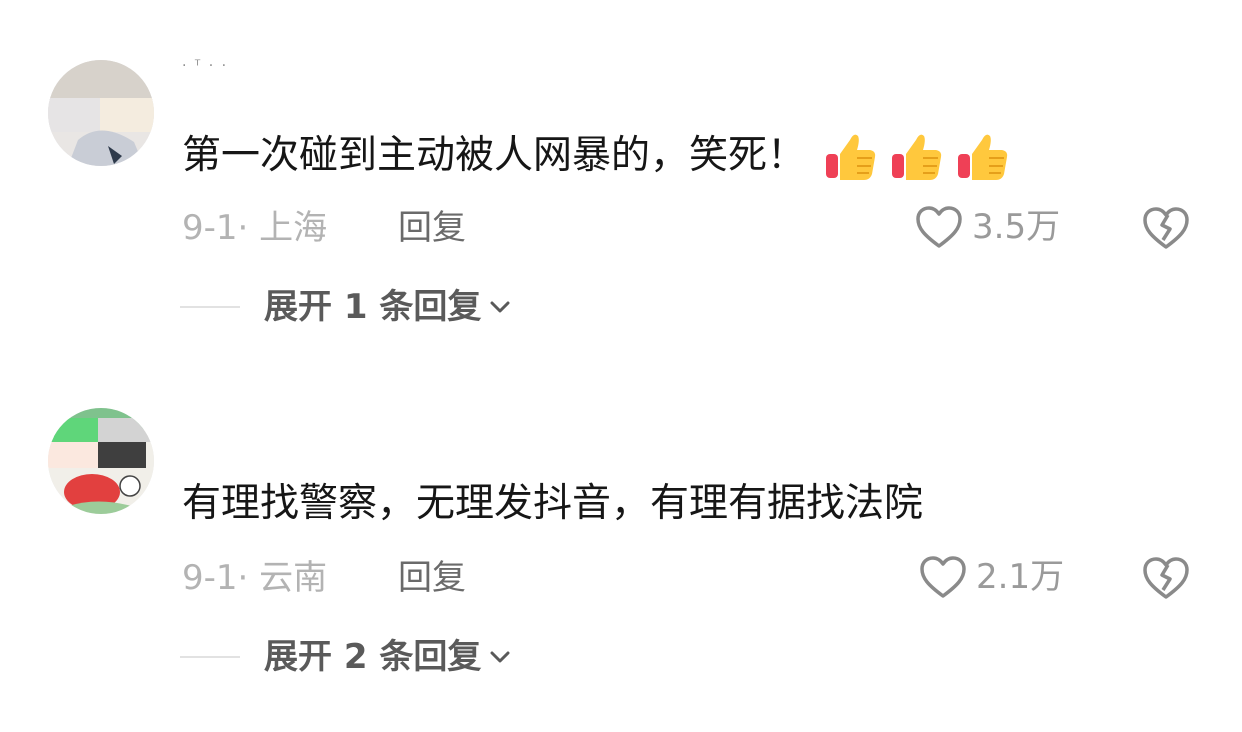 Image resolution: width=1242 pixels, height=732 pixels. I want to click on expand-replies-button: 展开 1 条回复, so click(346, 307).